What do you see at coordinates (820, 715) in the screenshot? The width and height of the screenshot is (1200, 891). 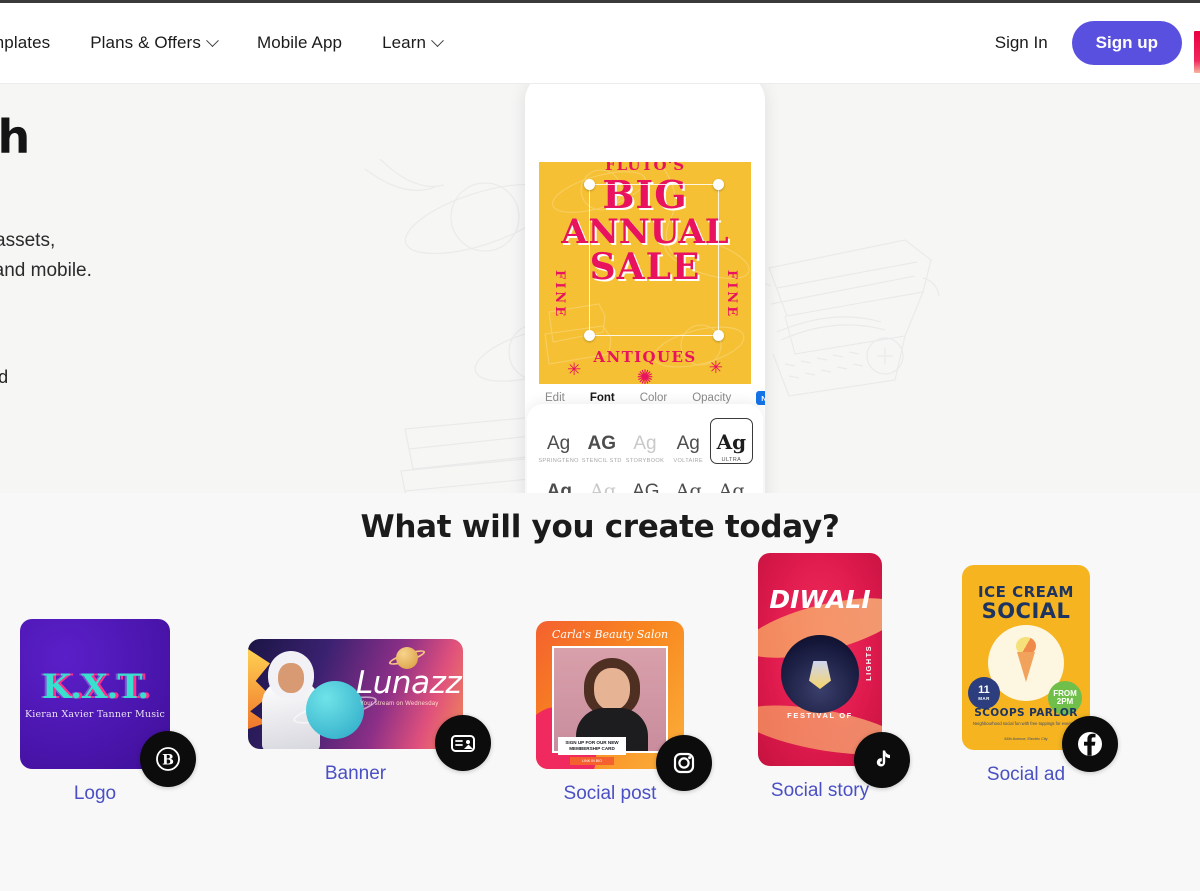 I see `story-arc-left: FESTIVAL OF` at bounding box center [820, 715].